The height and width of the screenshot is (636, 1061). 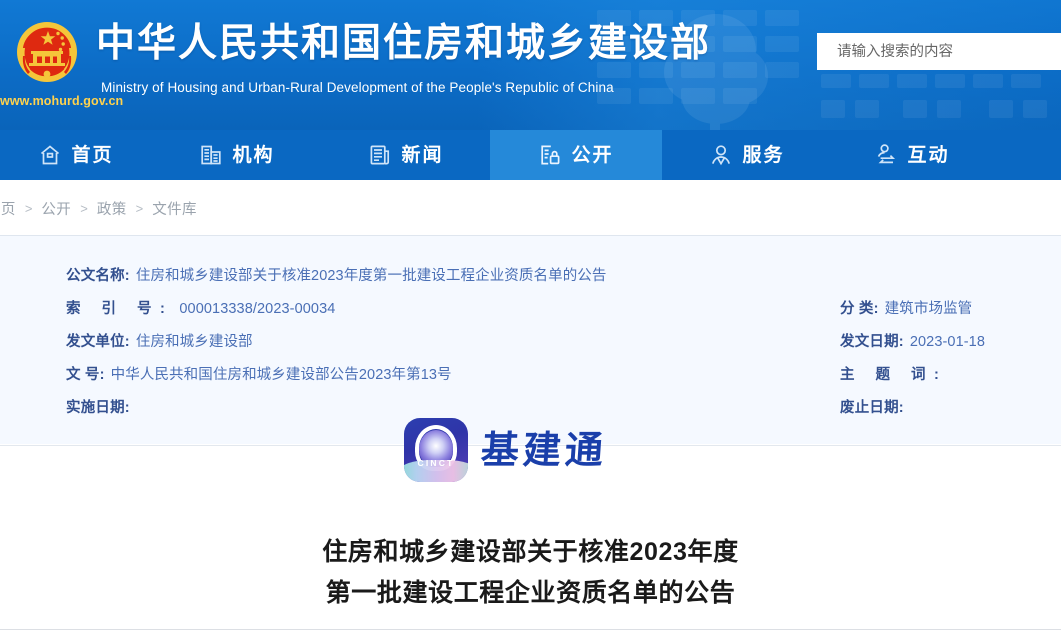 I want to click on meta-row-abolish-date: 废止日期:, so click(x=912, y=406).